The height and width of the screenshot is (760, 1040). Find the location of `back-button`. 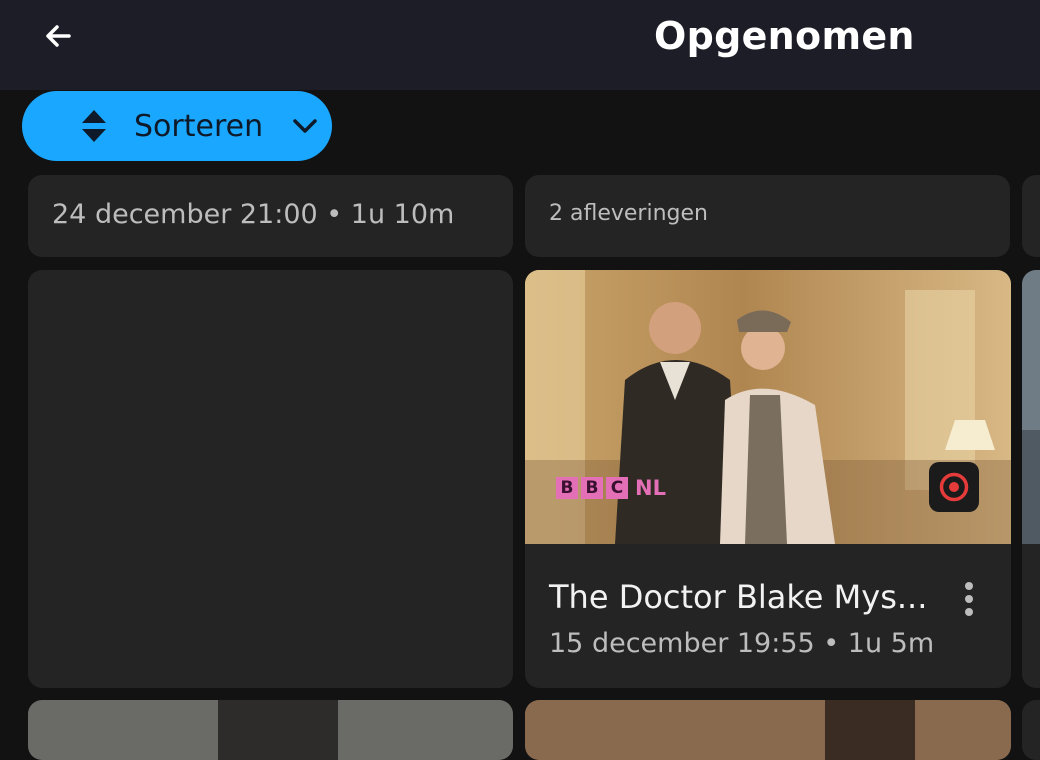

back-button is located at coordinates (58, 36).